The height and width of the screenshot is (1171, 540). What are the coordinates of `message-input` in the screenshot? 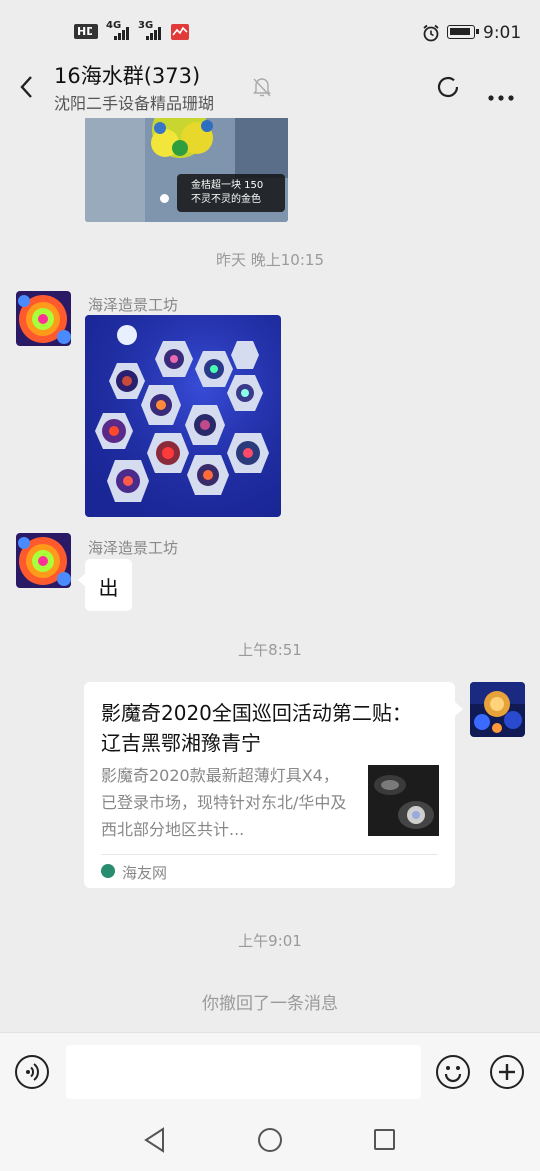 It's located at (243, 1072).